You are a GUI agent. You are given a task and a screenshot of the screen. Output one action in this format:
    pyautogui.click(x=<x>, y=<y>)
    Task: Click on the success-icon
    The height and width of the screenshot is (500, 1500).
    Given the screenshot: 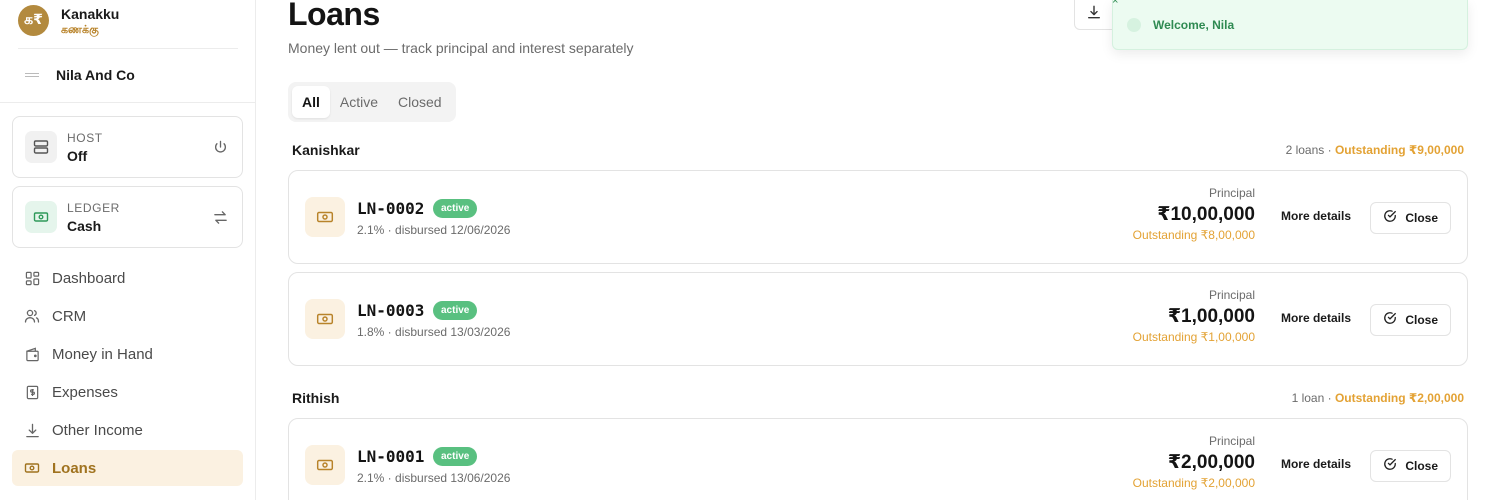 What is the action you would take?
    pyautogui.click(x=1134, y=24)
    